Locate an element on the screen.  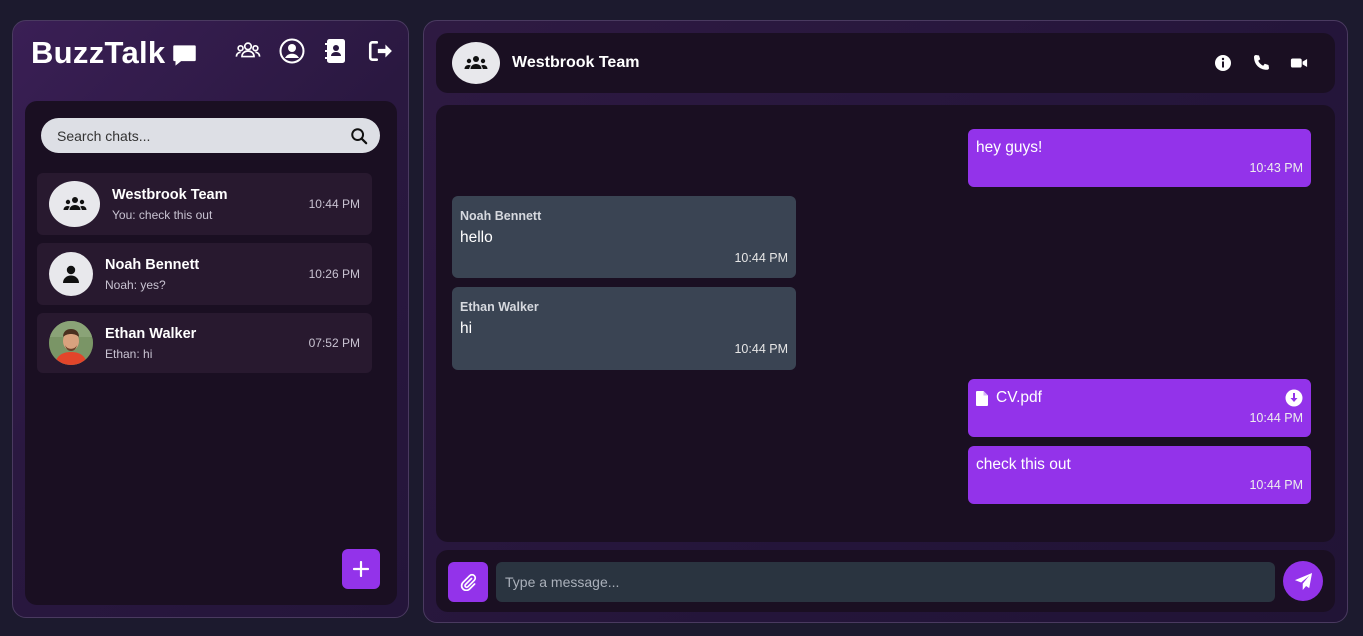
chat-time: 07:52 PM is located at coordinates (334, 343).